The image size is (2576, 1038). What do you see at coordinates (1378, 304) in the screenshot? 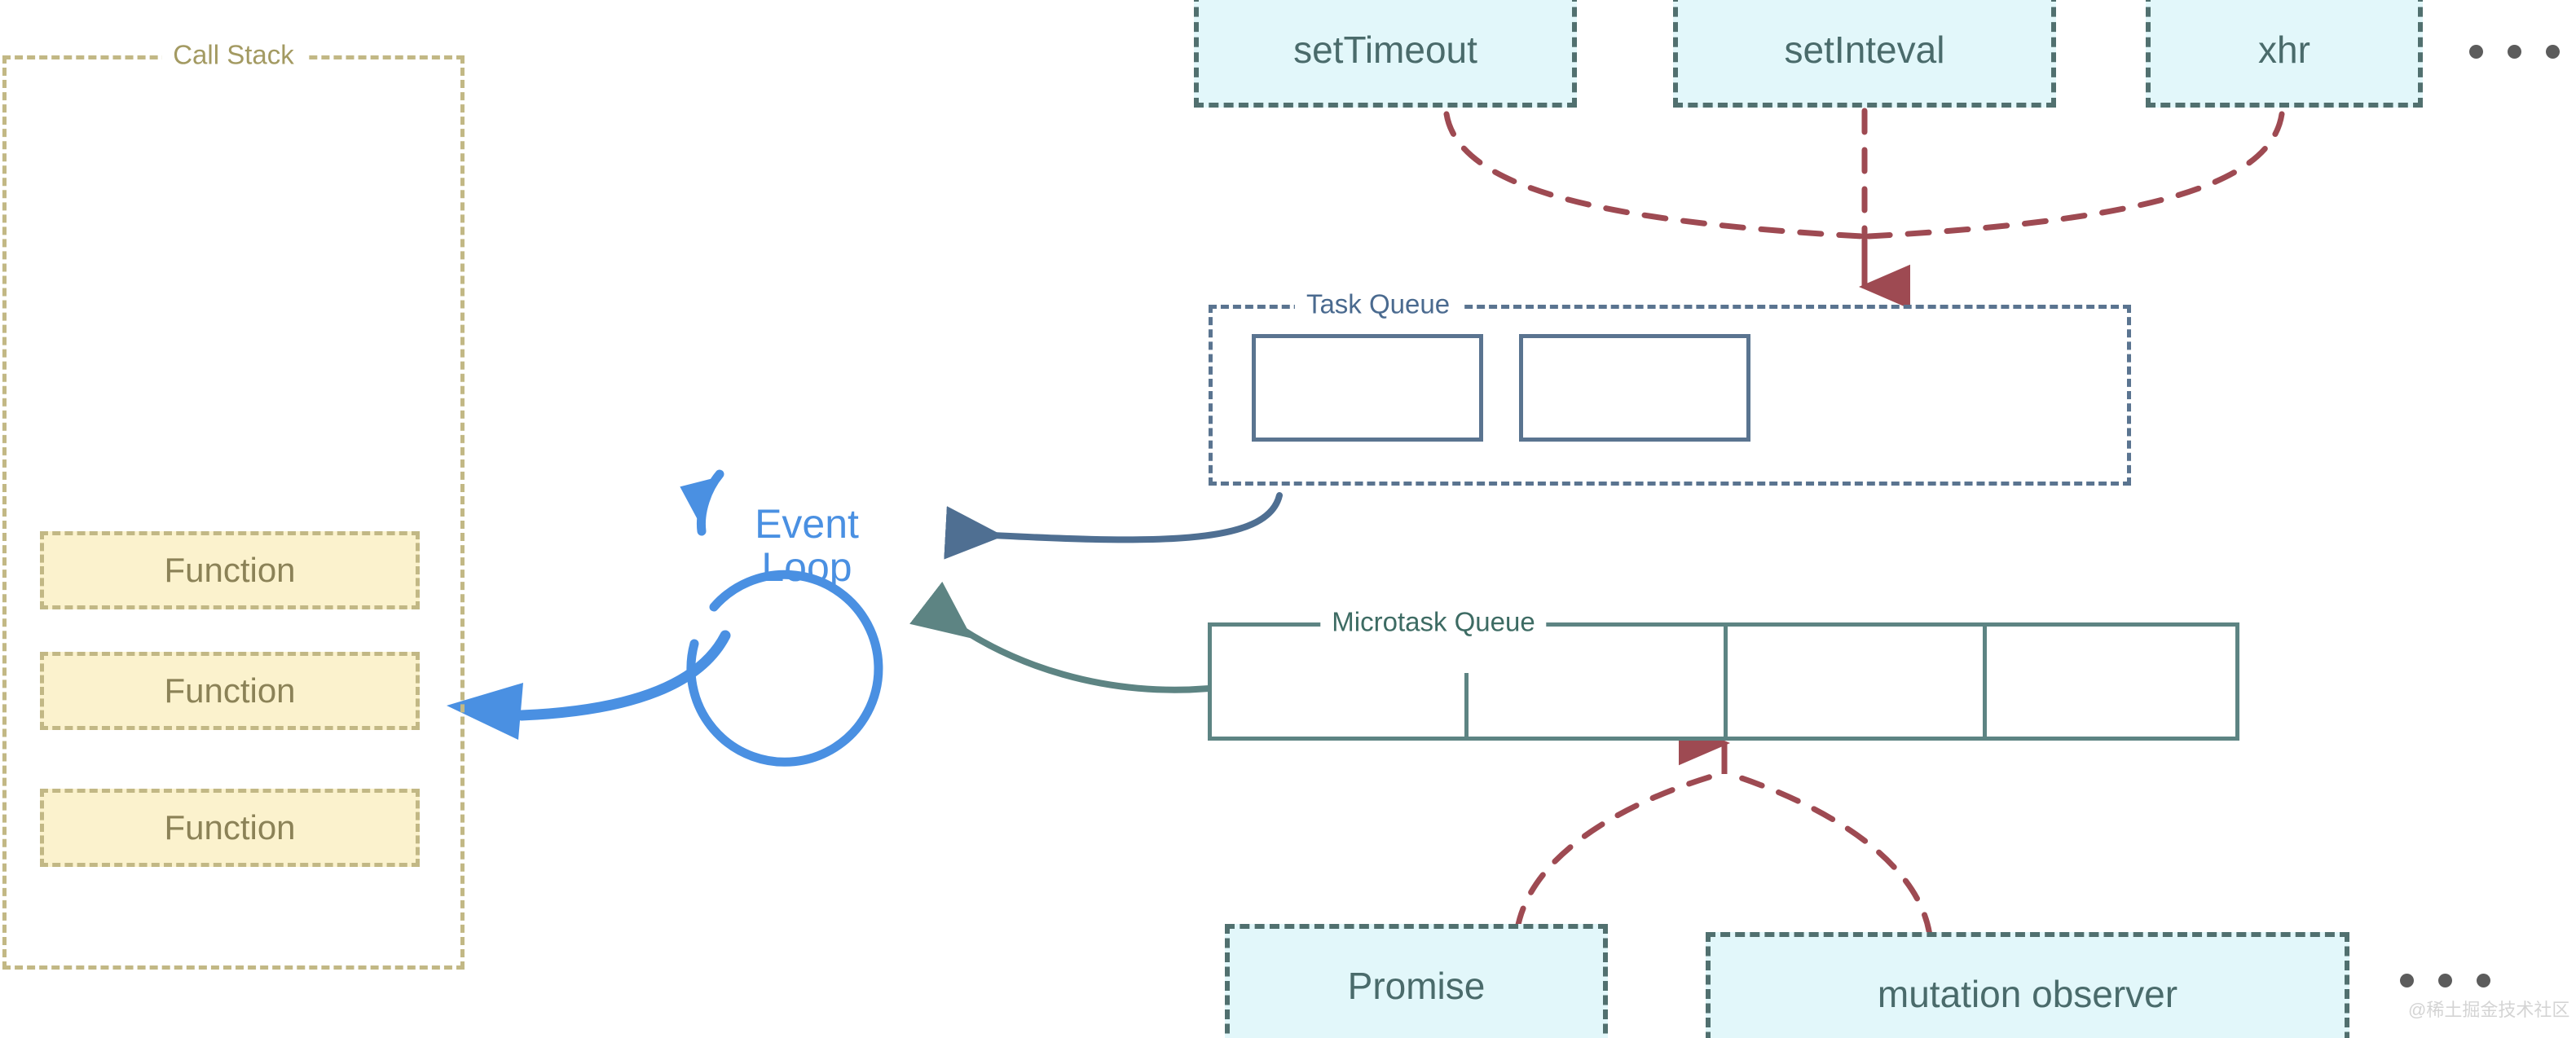
I see `task-queue-label: Task Queue` at bounding box center [1378, 304].